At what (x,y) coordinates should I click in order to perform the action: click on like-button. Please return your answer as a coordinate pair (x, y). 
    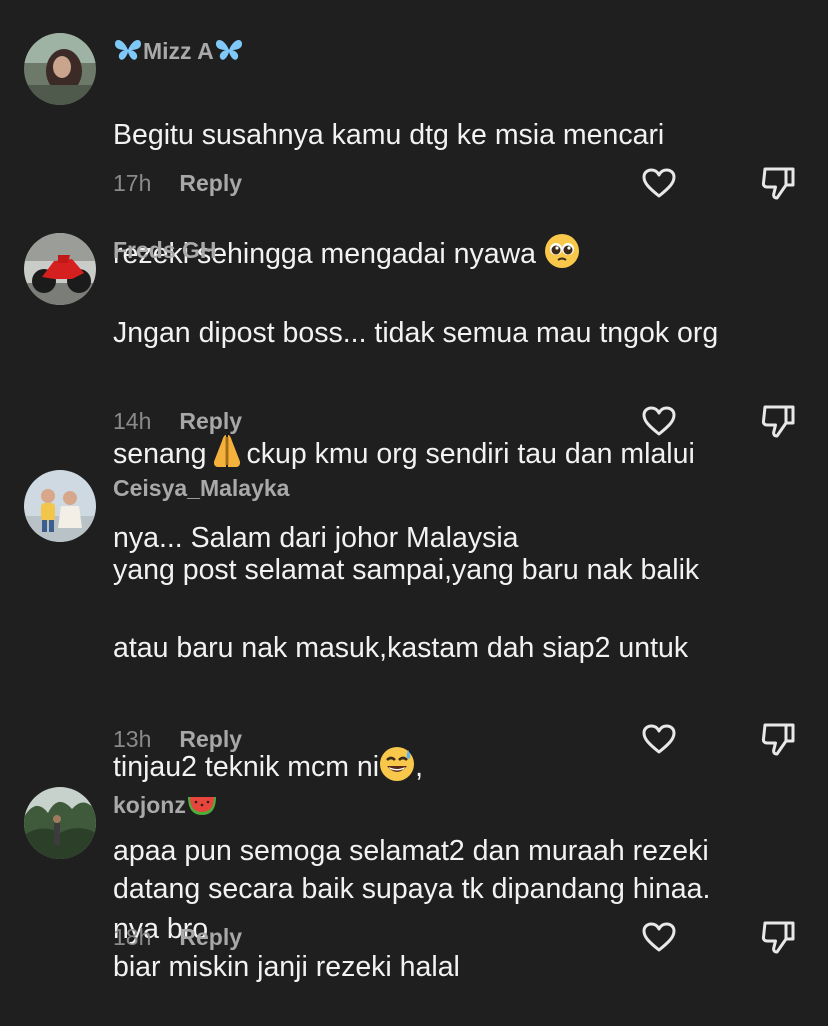
    Looking at the image, I should click on (659, 937).